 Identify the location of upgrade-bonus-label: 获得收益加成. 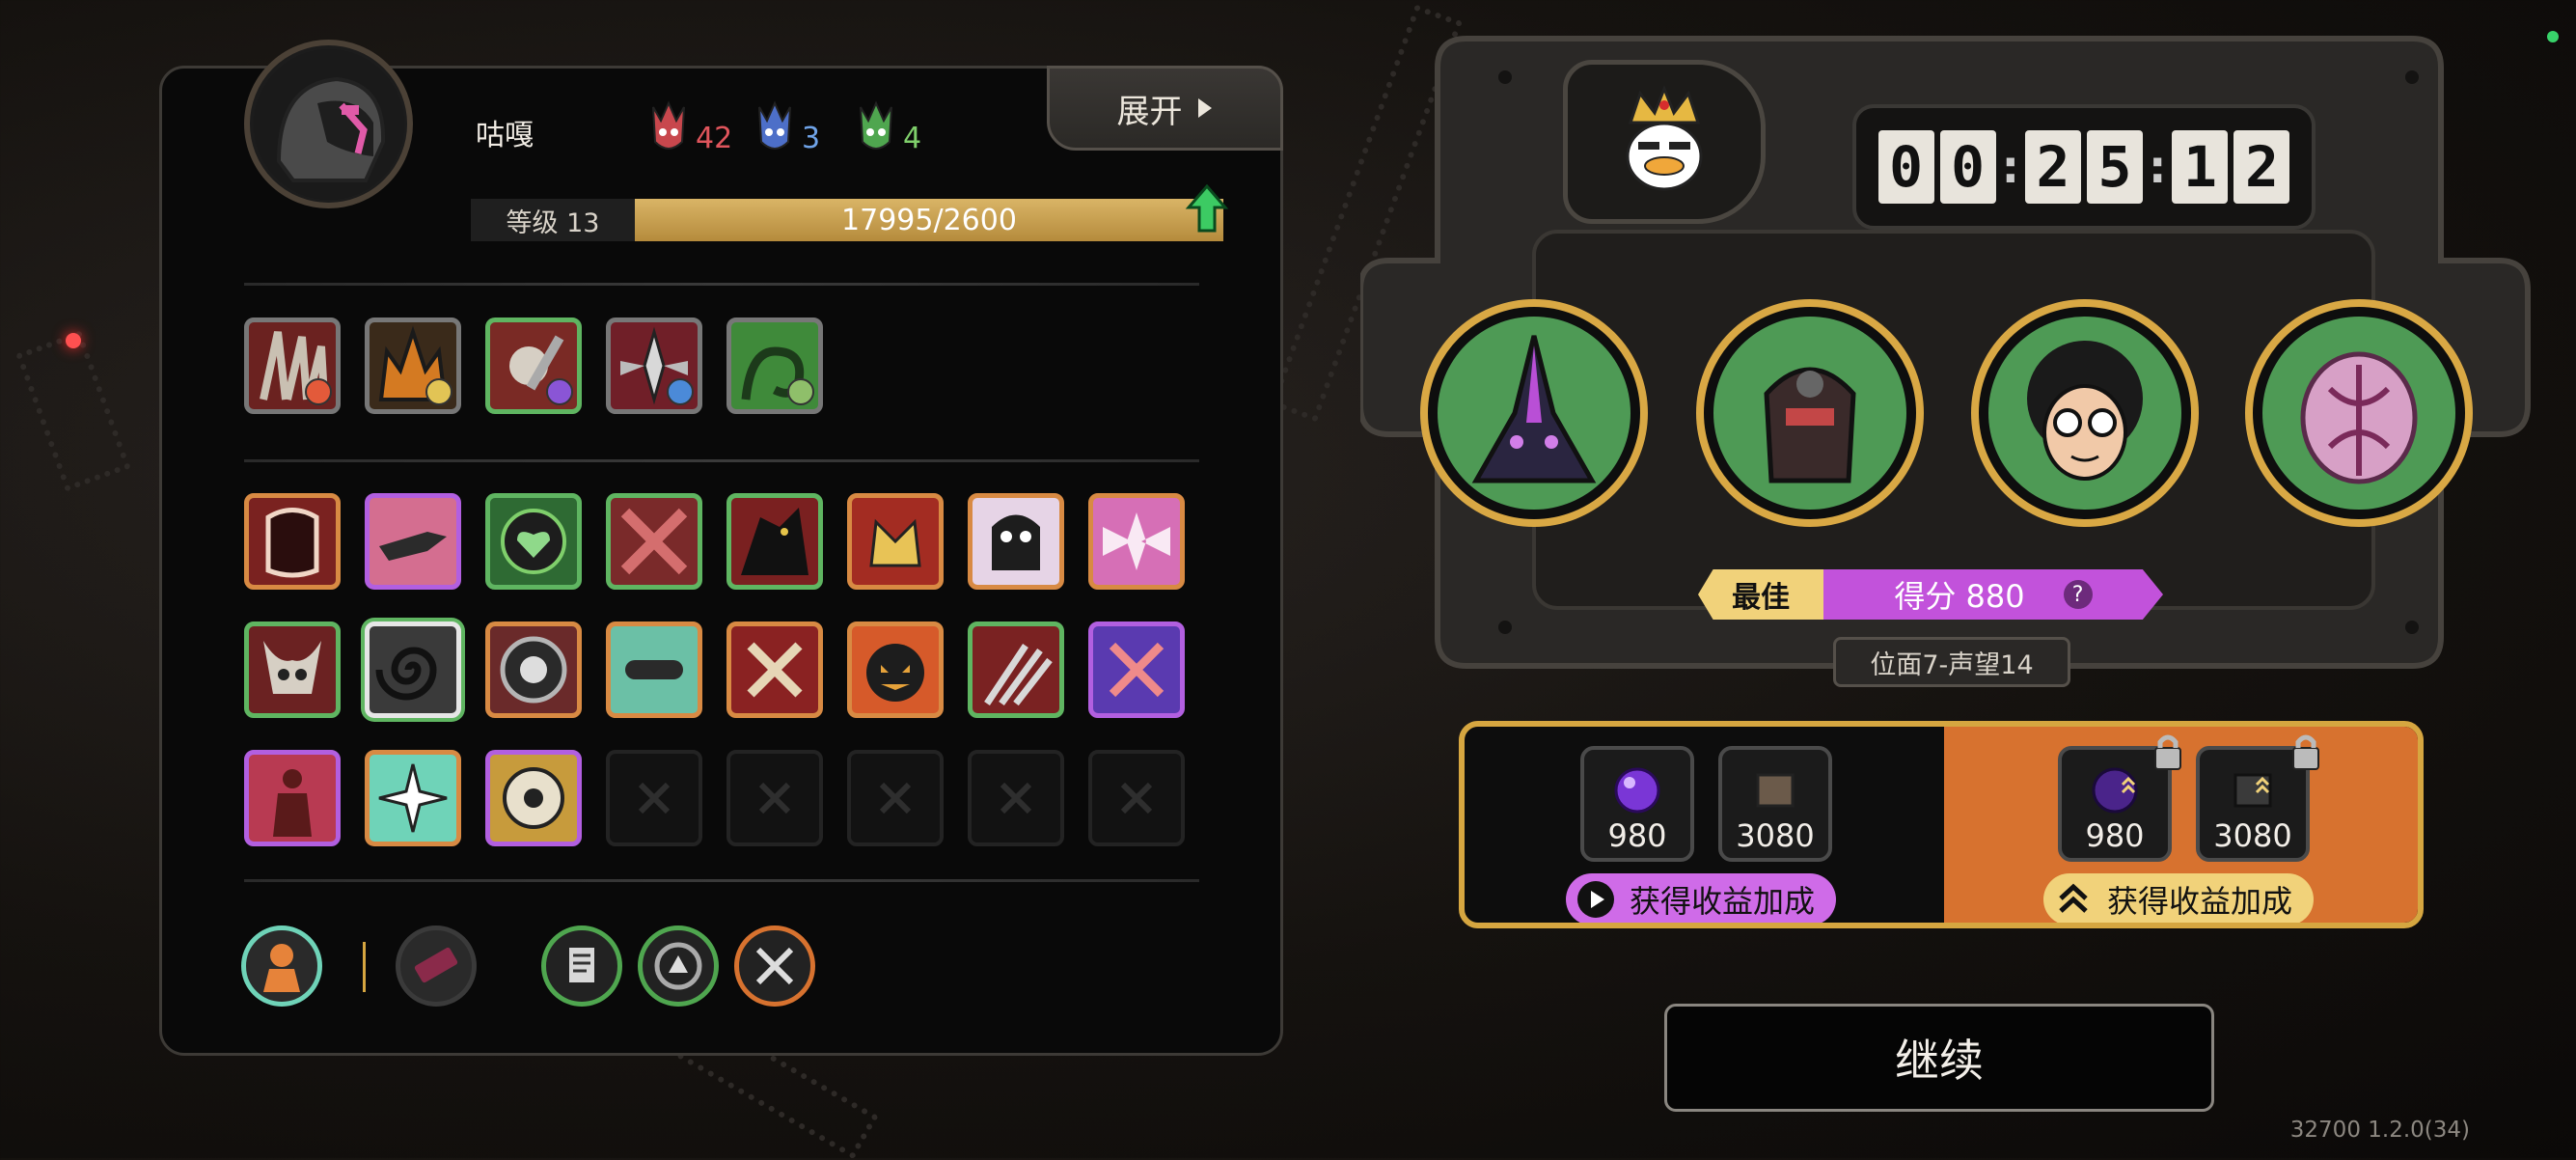
(2200, 902).